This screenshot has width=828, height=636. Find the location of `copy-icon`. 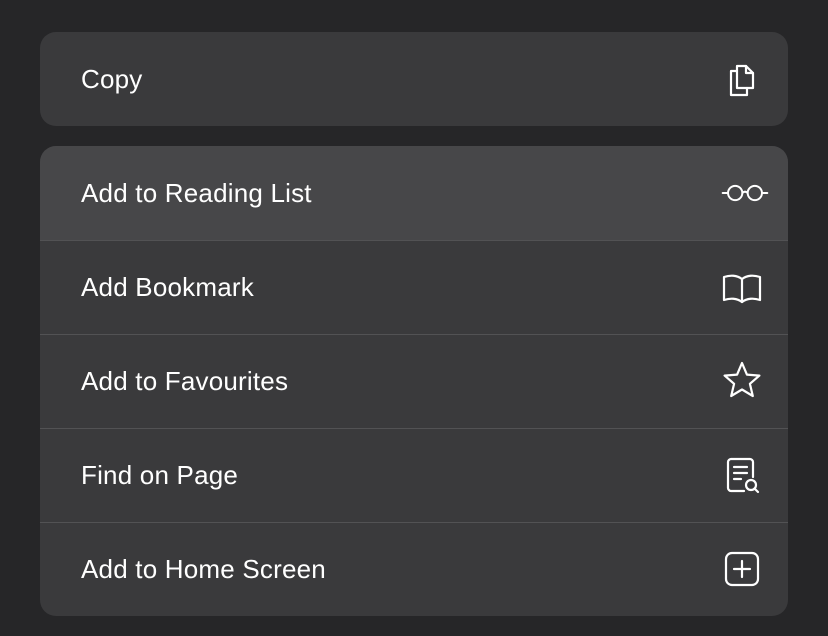

copy-icon is located at coordinates (742, 79).